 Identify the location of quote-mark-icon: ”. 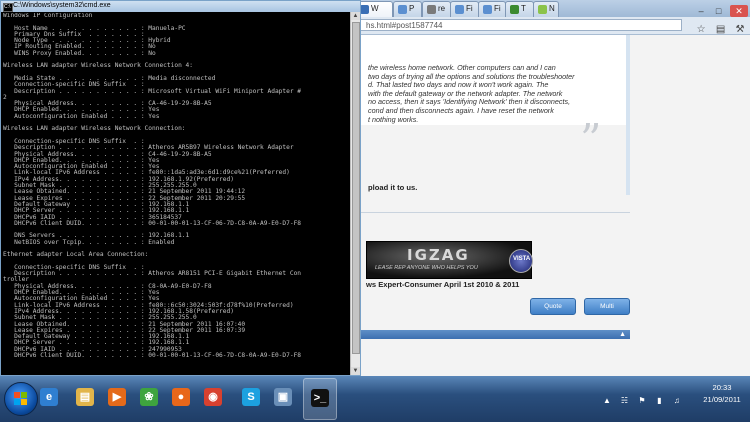
(591, 139).